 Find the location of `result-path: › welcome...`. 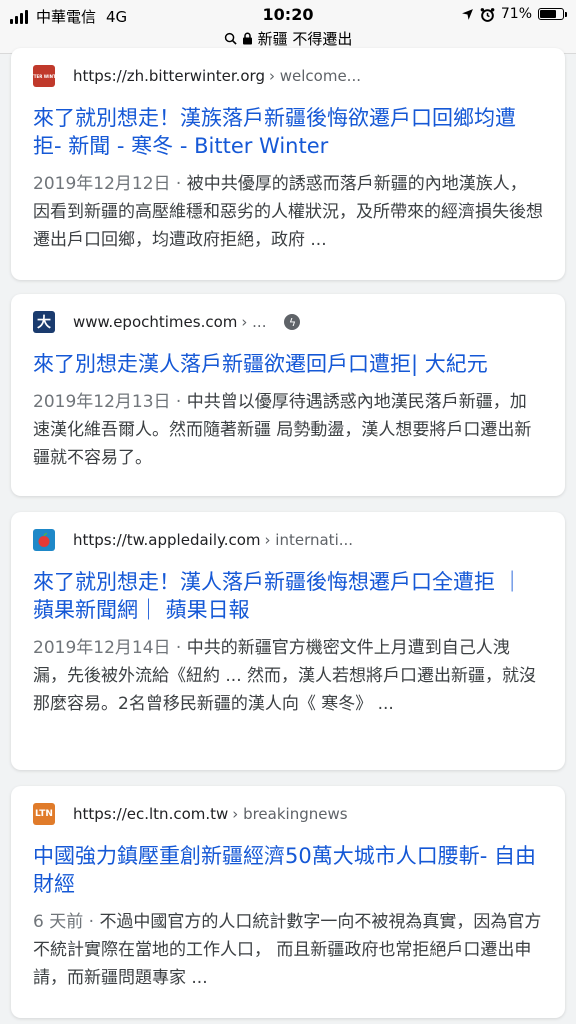

result-path: › welcome... is located at coordinates (314, 76).